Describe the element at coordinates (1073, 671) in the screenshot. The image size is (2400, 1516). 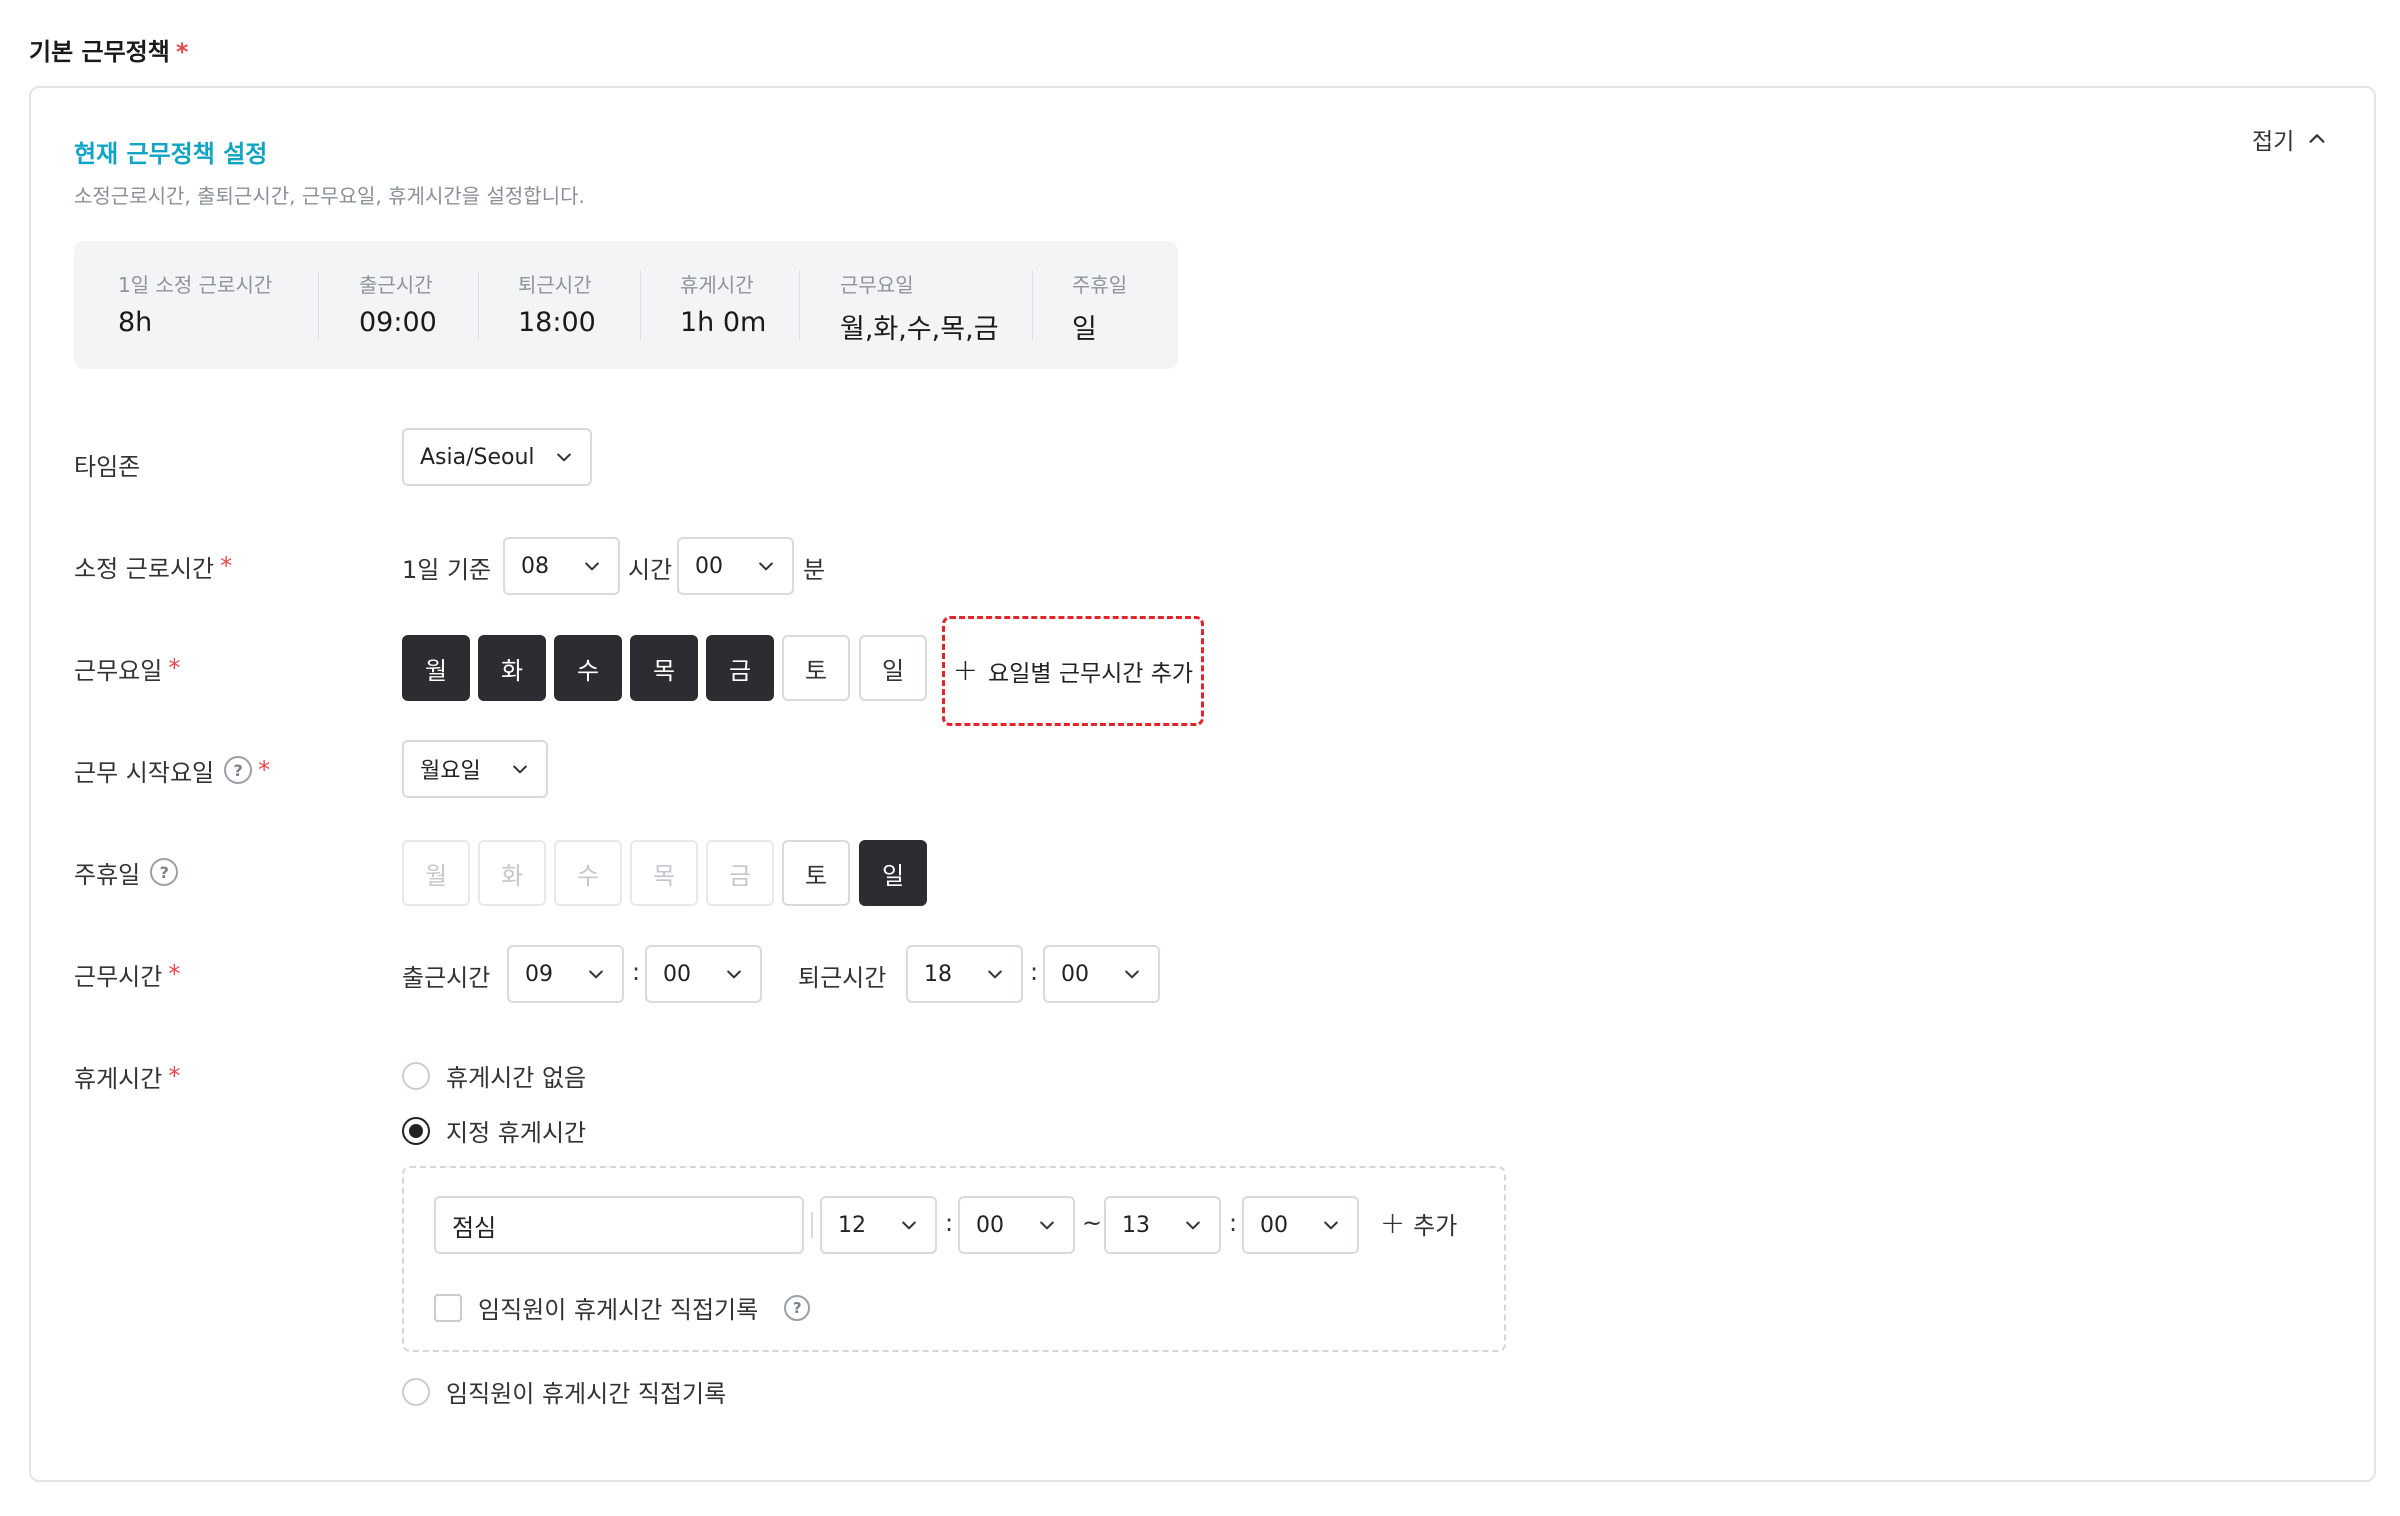
I see `add-per-day-hours-button: + 요일별 근무시간 추가` at that location.